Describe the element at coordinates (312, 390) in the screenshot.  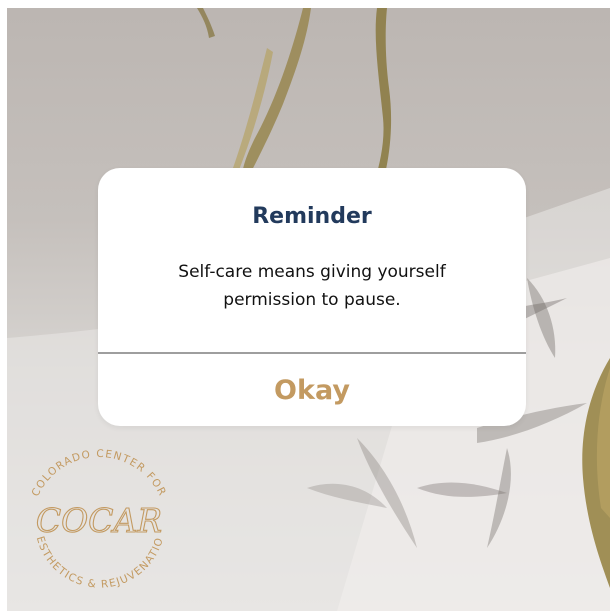
I see `okay-button: Okay` at that location.